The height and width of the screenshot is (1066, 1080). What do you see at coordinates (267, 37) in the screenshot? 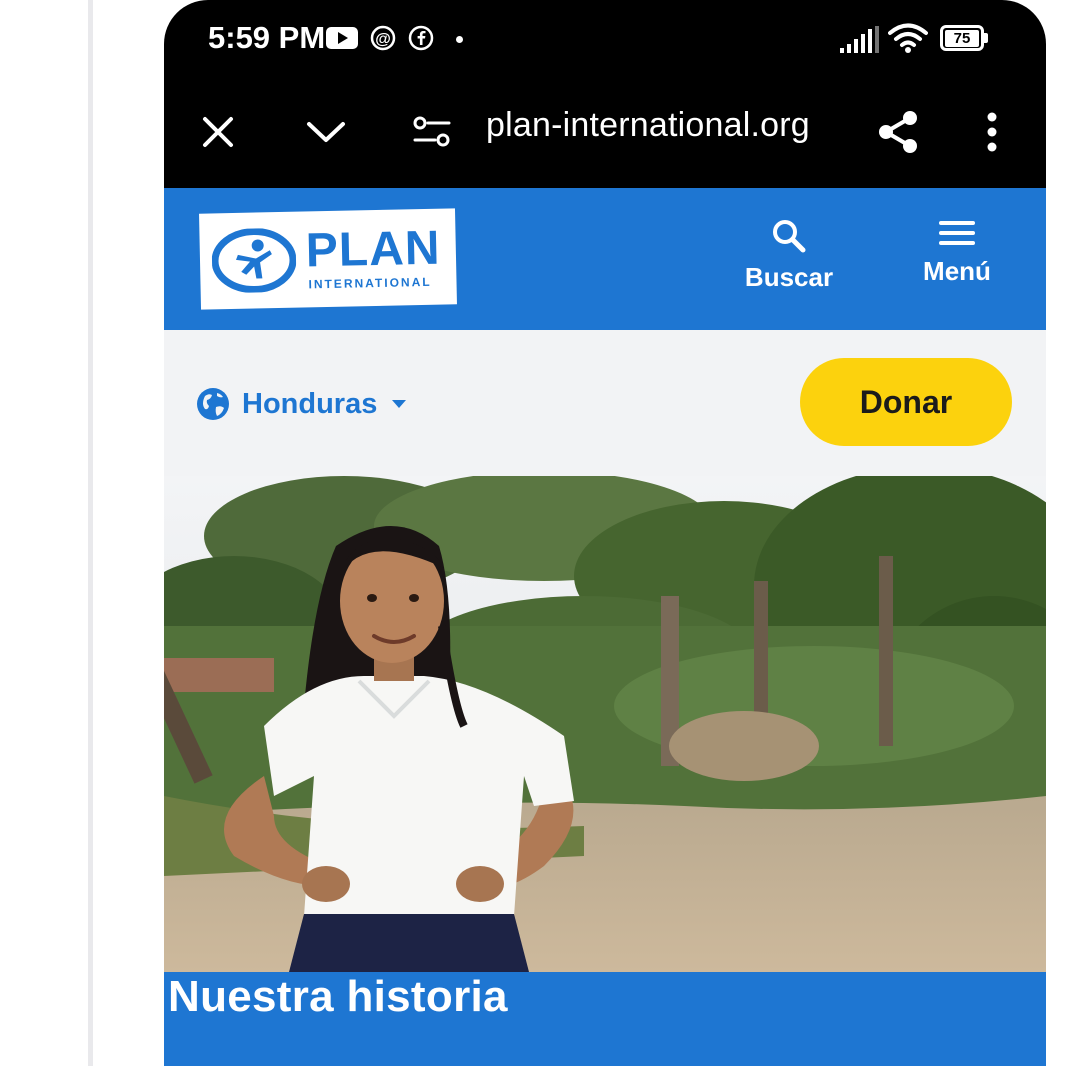
I see `status-time: 5:59 PM` at bounding box center [267, 37].